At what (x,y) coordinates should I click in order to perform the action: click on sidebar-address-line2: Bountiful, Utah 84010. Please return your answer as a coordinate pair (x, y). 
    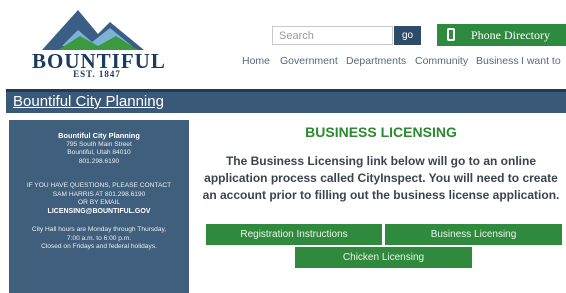
    Looking at the image, I should click on (99, 152).